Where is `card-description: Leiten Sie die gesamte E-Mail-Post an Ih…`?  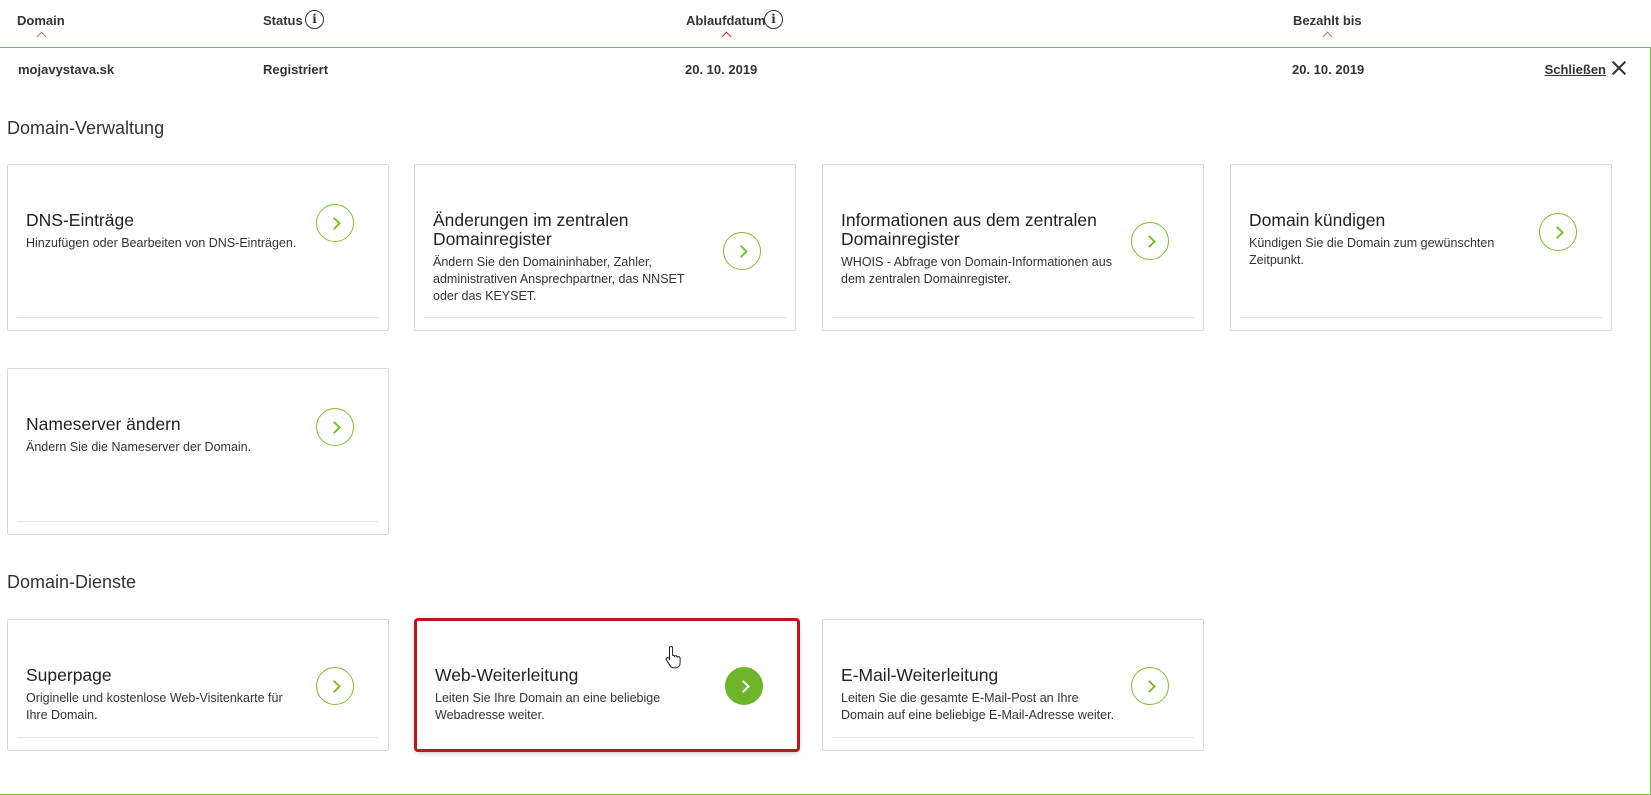
card-description: Leiten Sie die gesamte E-Mail-Post an Ih… is located at coordinates (978, 706).